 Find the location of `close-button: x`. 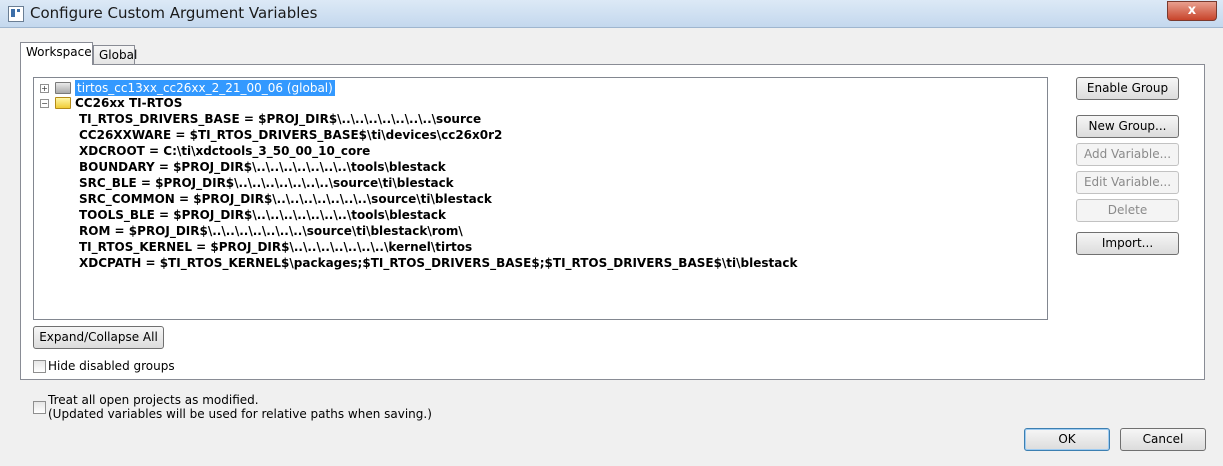

close-button: x is located at coordinates (1192, 11).